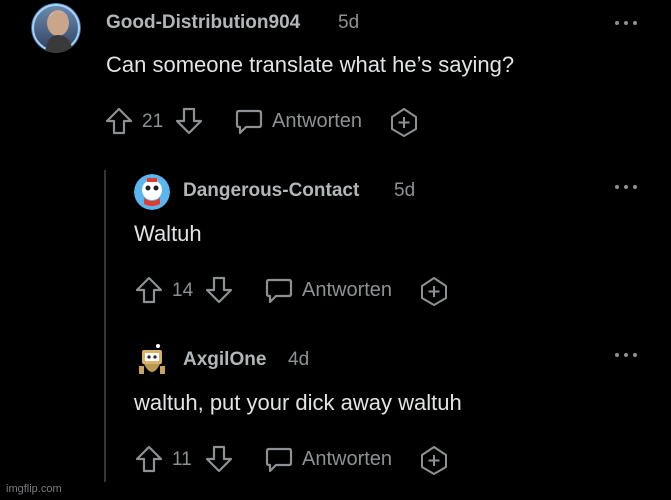  I want to click on watermark: imgflip.com, so click(34, 489).